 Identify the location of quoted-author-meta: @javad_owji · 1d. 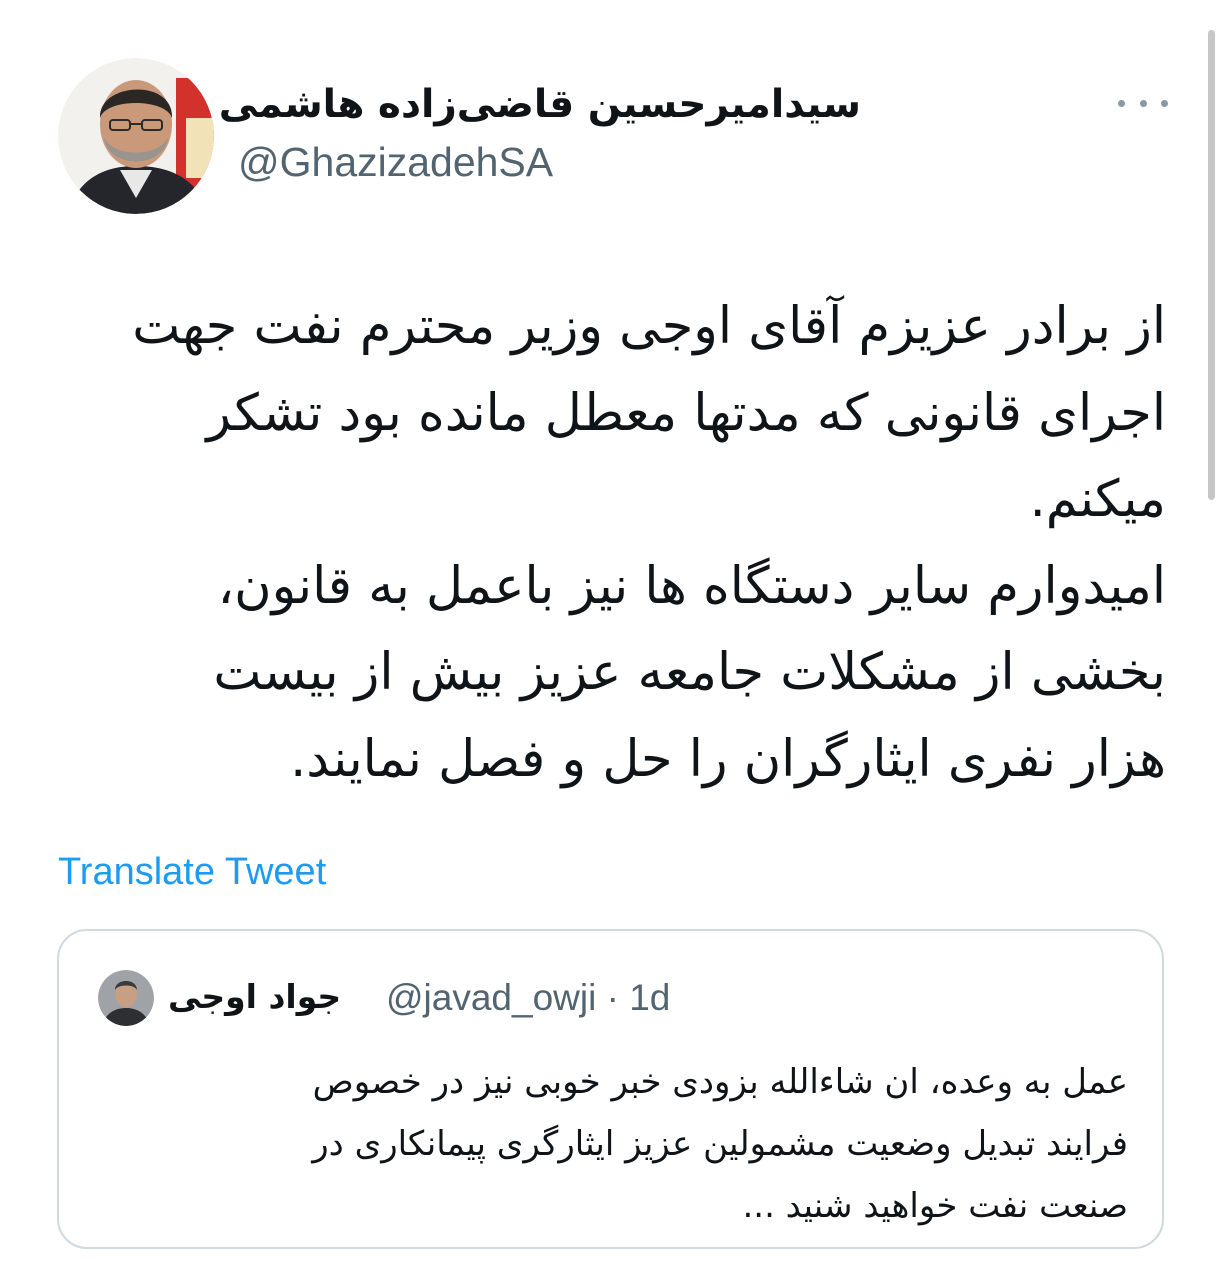
(528, 998).